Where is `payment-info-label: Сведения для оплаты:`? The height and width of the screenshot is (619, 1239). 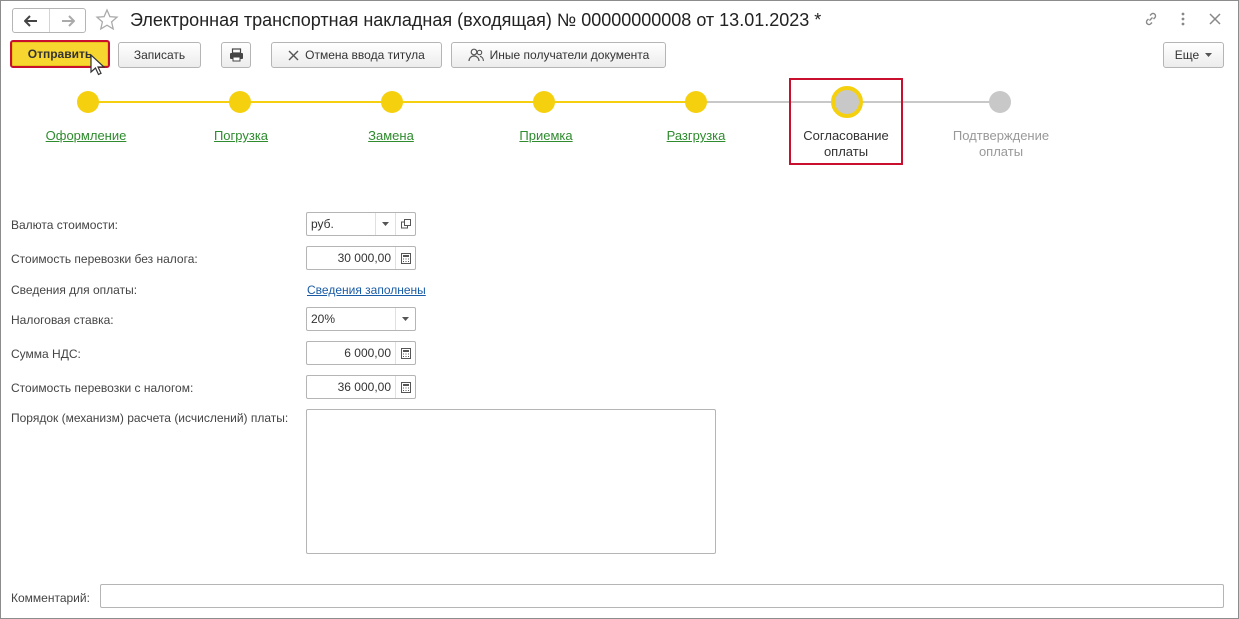
payment-info-label: Сведения для оплаты: is located at coordinates (74, 290).